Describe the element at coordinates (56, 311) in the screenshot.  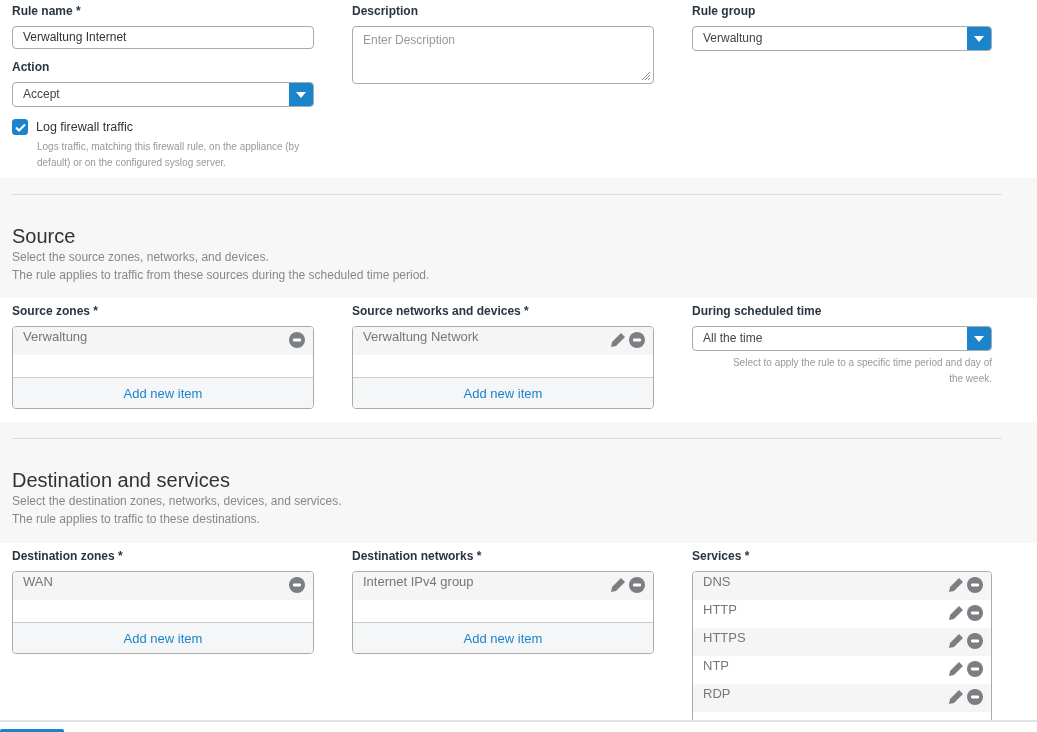
I see `field-label: Source zones *` at that location.